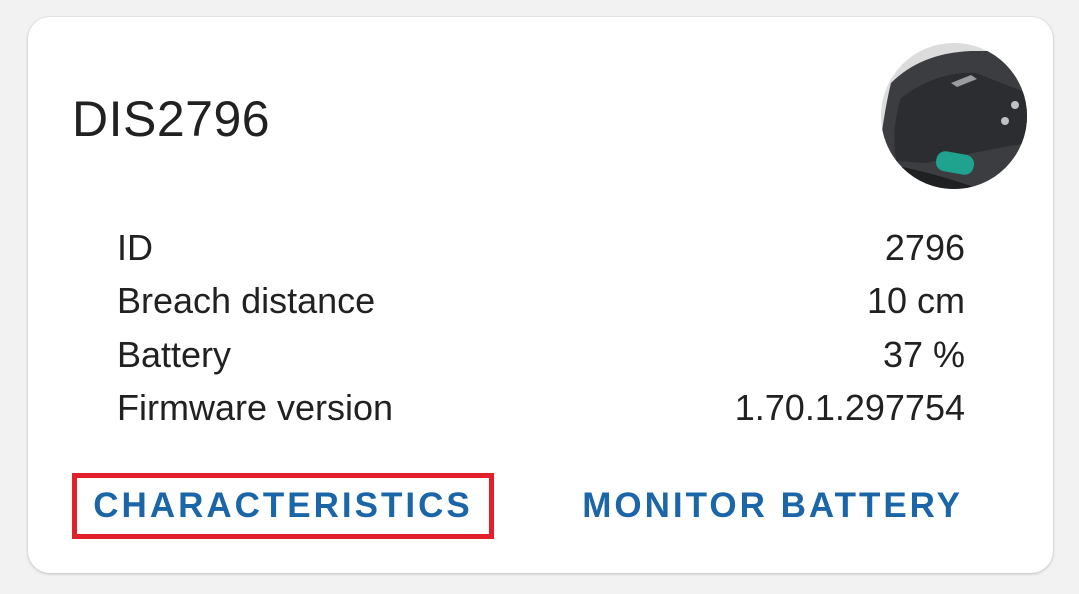  What do you see at coordinates (924, 247) in the screenshot?
I see `detail-value: 2796` at bounding box center [924, 247].